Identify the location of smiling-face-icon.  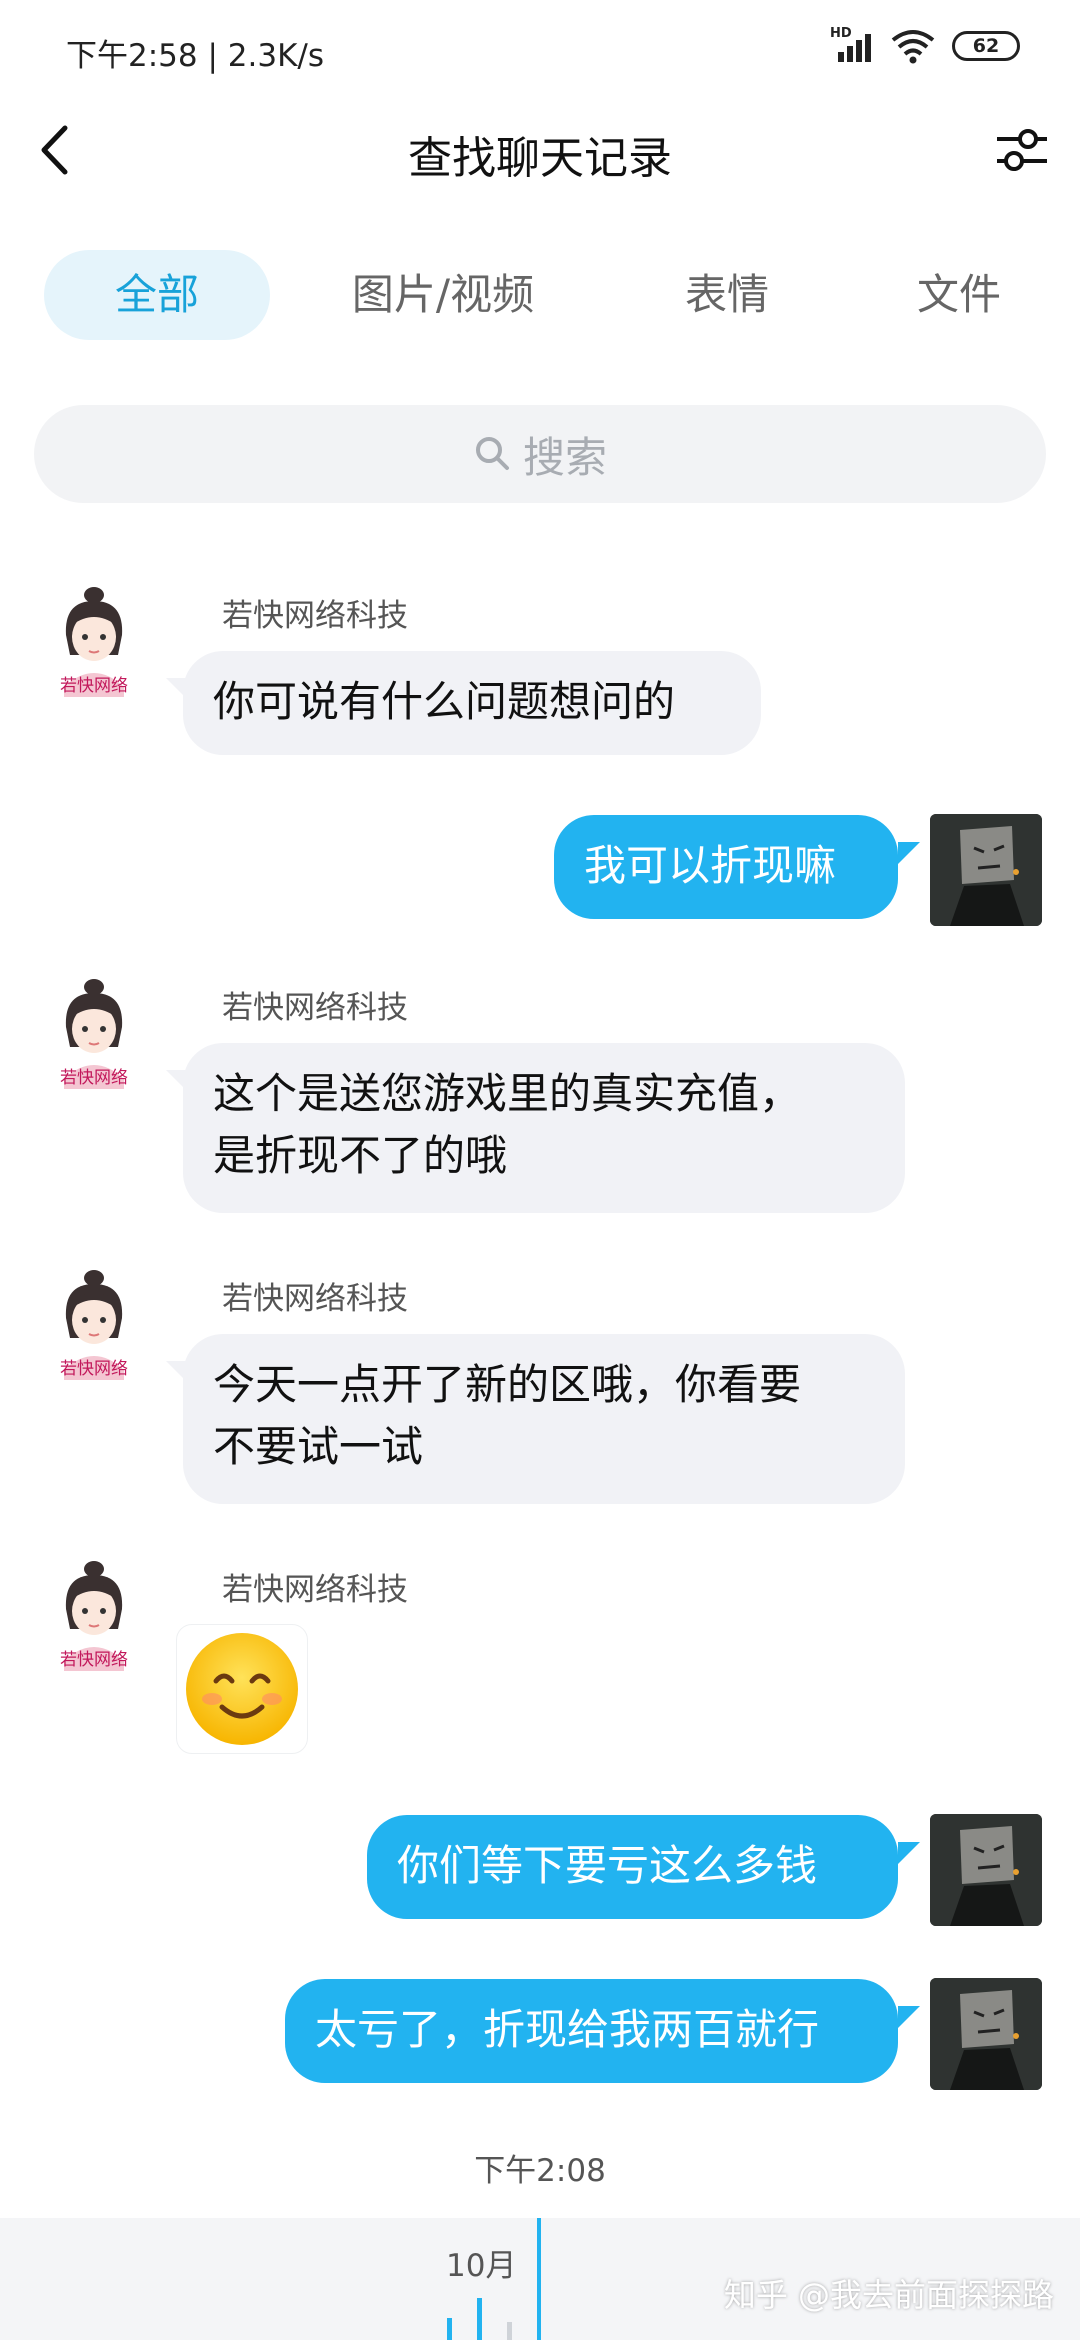
(242, 1689).